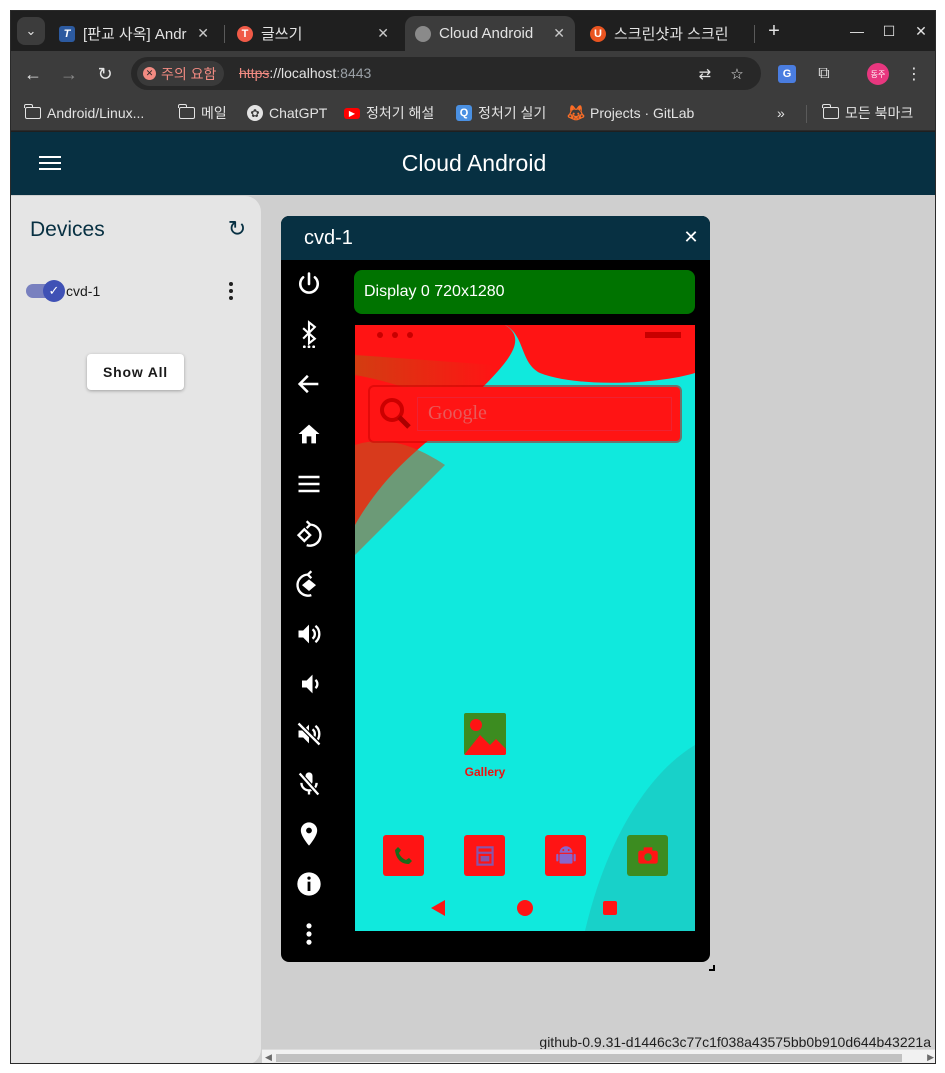 This screenshot has height=1073, width=945. I want to click on android-recents-icon, so click(610, 908).